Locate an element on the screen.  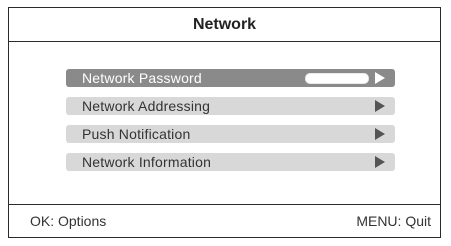
footer-hints: OK: Options MENU: Quit is located at coordinates (224, 220).